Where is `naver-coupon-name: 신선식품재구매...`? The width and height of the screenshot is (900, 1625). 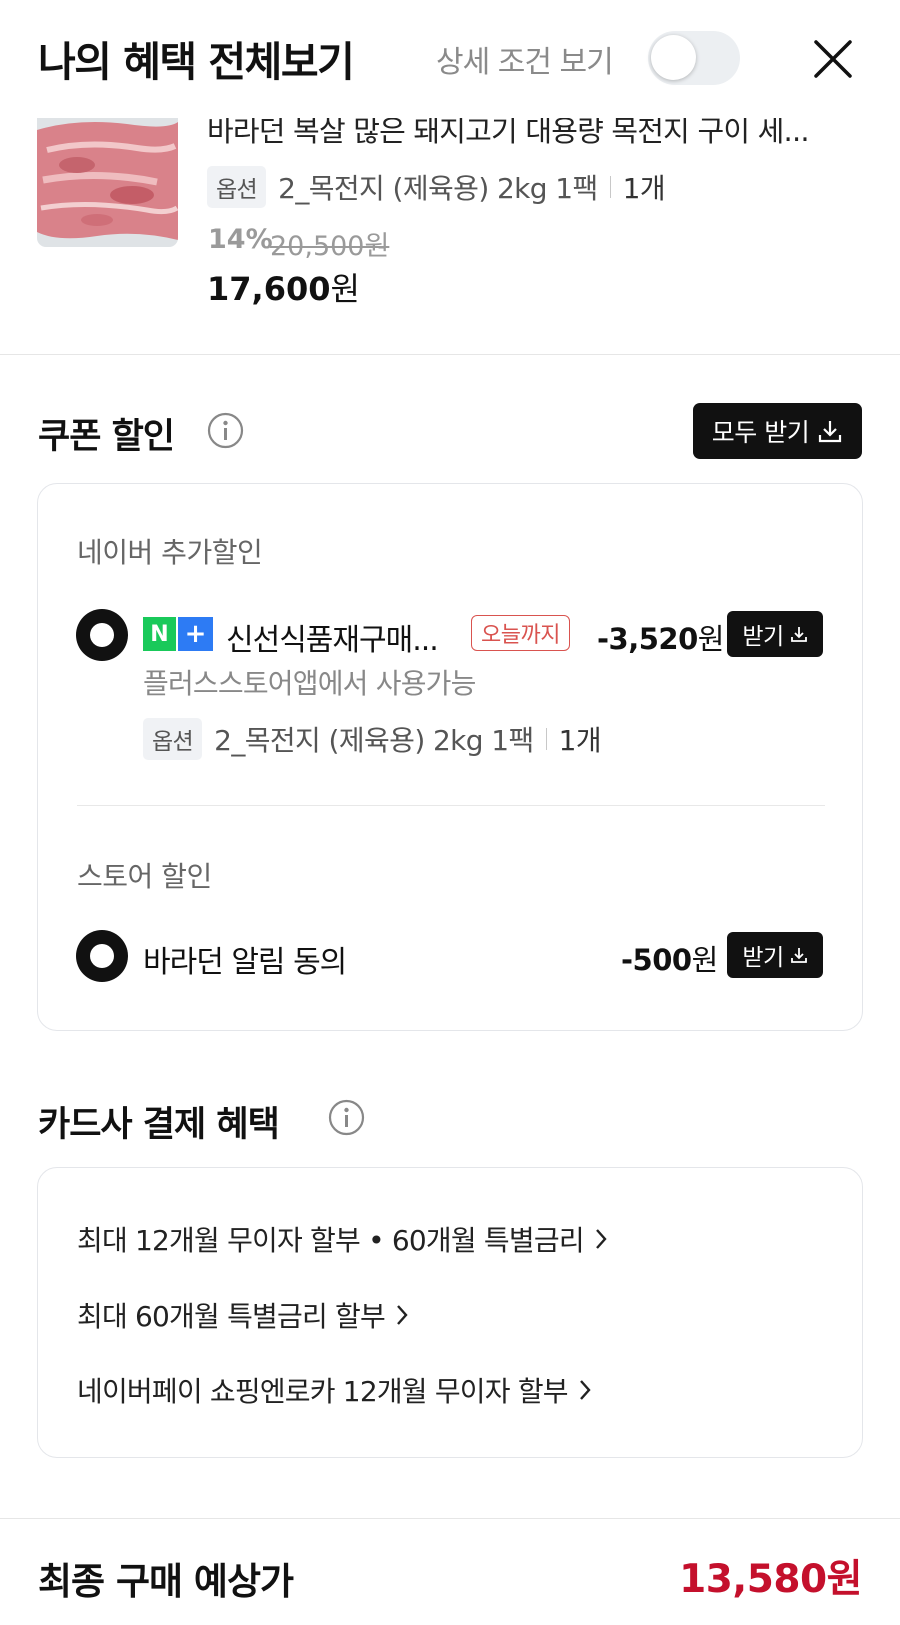
naver-coupon-name: 신선식품재구매... is located at coordinates (332, 640).